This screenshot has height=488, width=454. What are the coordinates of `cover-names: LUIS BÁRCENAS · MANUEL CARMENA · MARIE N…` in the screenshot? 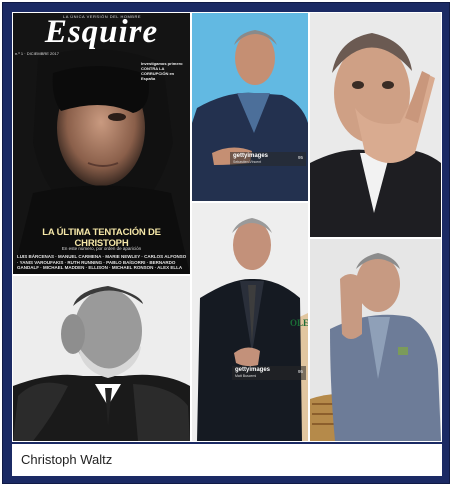 It's located at (102, 262).